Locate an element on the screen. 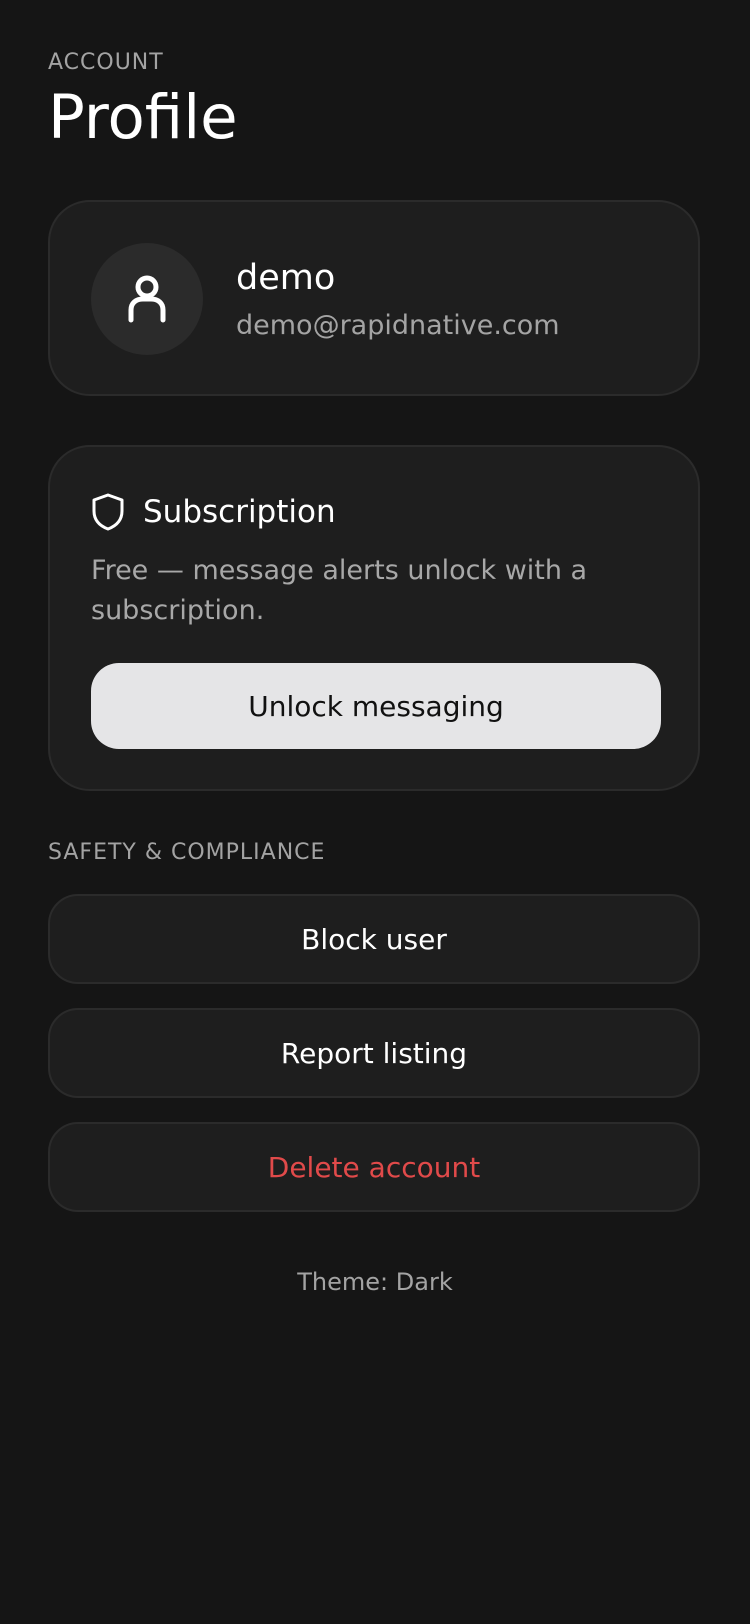  section-eyebrow: ACCOUNT is located at coordinates (106, 62).